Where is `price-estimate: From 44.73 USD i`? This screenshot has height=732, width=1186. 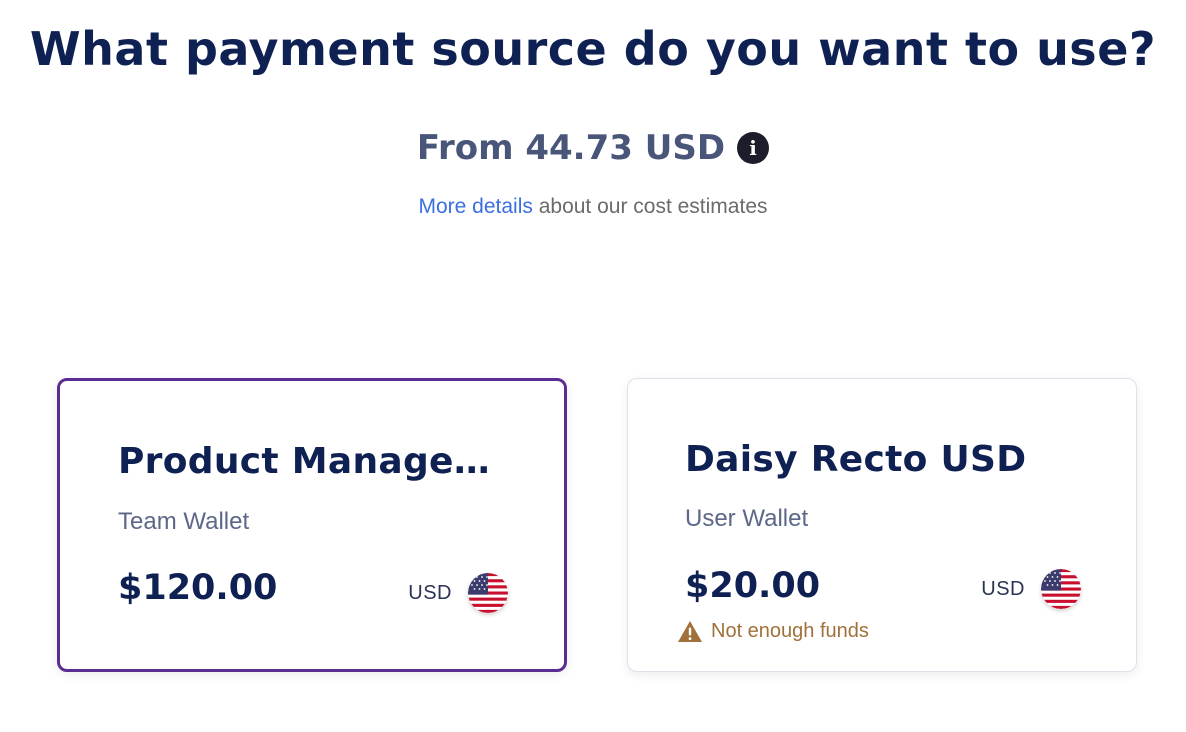 price-estimate: From 44.73 USD i is located at coordinates (593, 148).